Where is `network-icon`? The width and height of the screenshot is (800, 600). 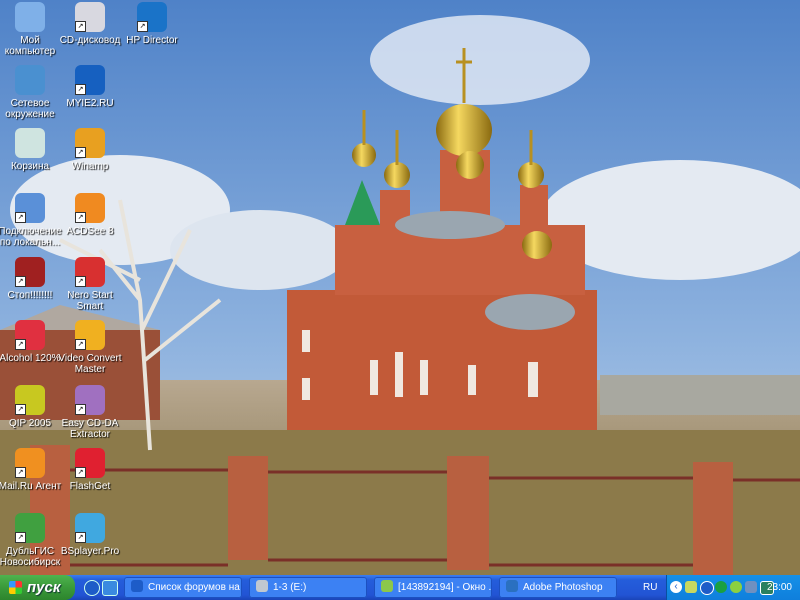
network-icon is located at coordinates (30, 80).